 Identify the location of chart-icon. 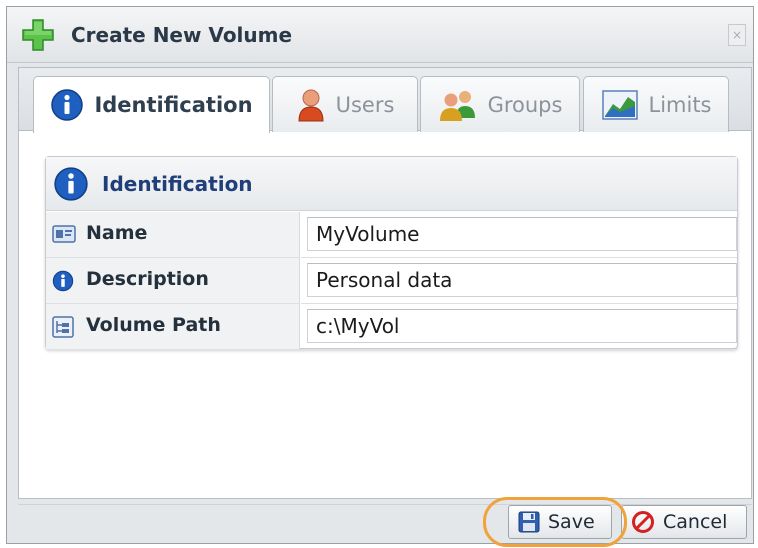
(619, 104).